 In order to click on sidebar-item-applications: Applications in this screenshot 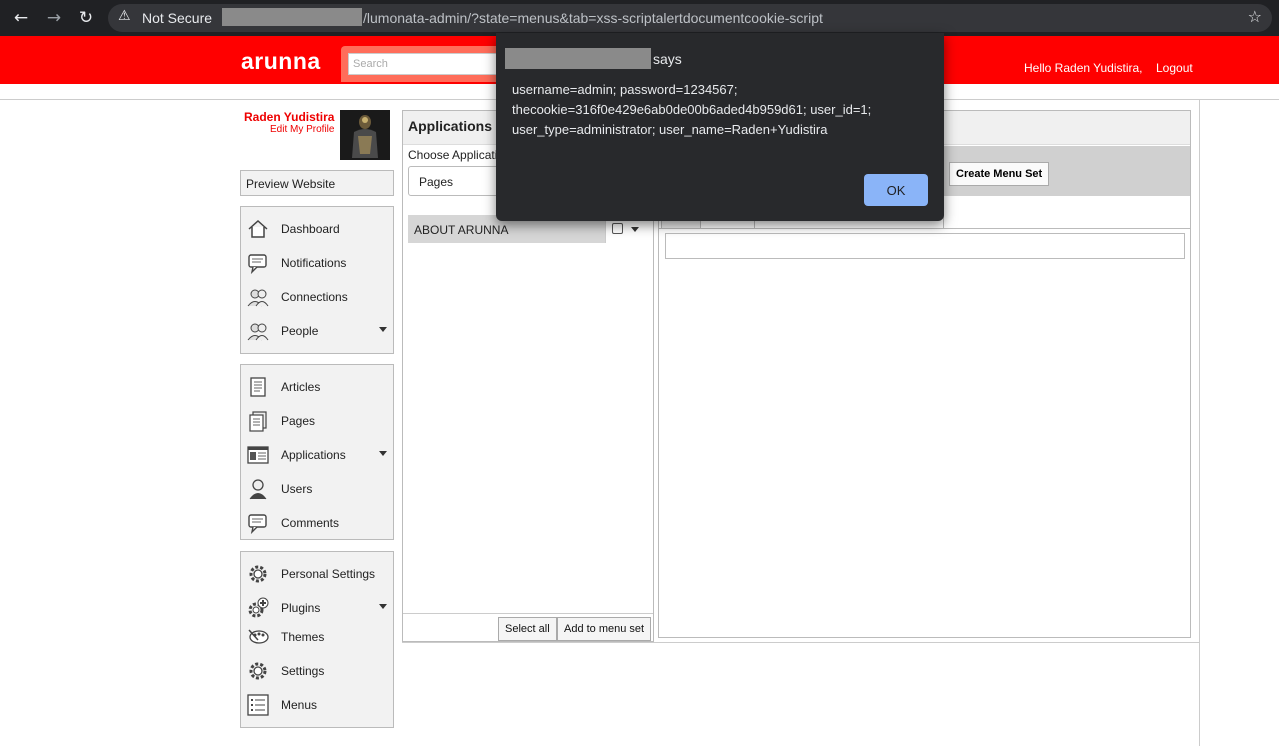, I will do `click(317, 455)`.